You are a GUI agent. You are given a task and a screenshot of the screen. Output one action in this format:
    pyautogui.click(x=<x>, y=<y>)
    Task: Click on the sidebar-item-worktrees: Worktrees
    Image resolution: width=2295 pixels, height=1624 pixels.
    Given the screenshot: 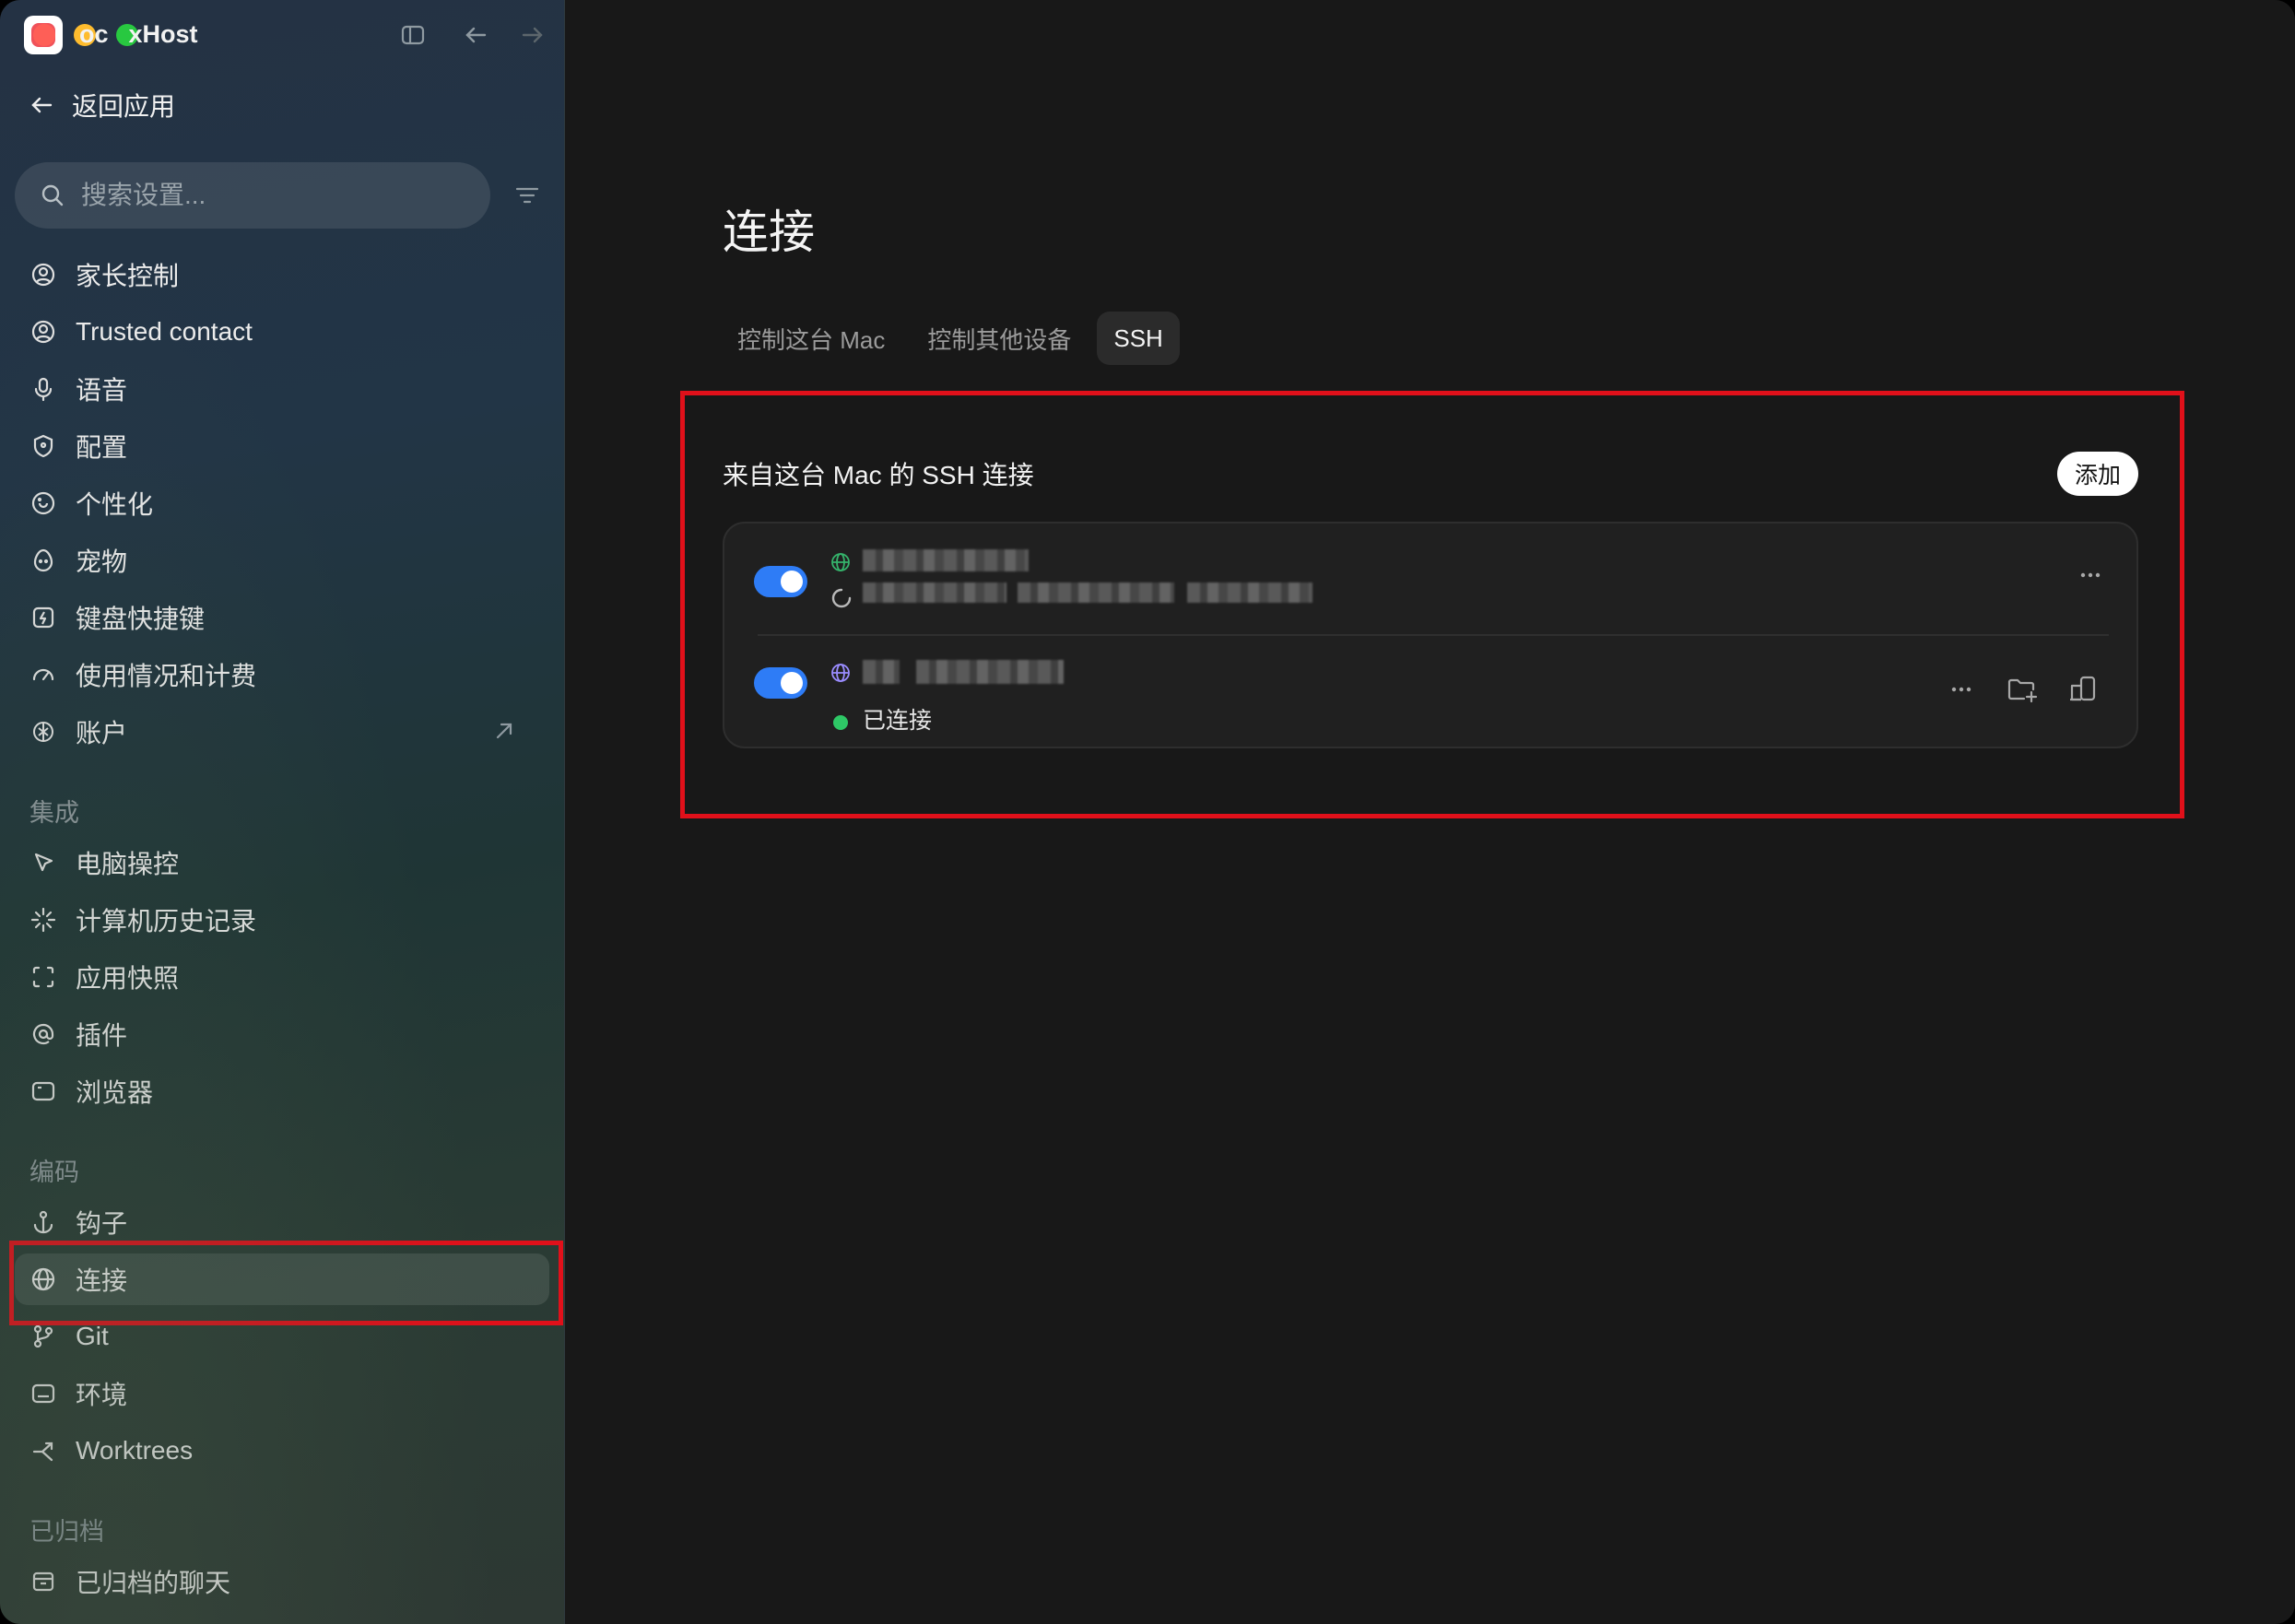 What is the action you would take?
    pyautogui.click(x=282, y=1451)
    